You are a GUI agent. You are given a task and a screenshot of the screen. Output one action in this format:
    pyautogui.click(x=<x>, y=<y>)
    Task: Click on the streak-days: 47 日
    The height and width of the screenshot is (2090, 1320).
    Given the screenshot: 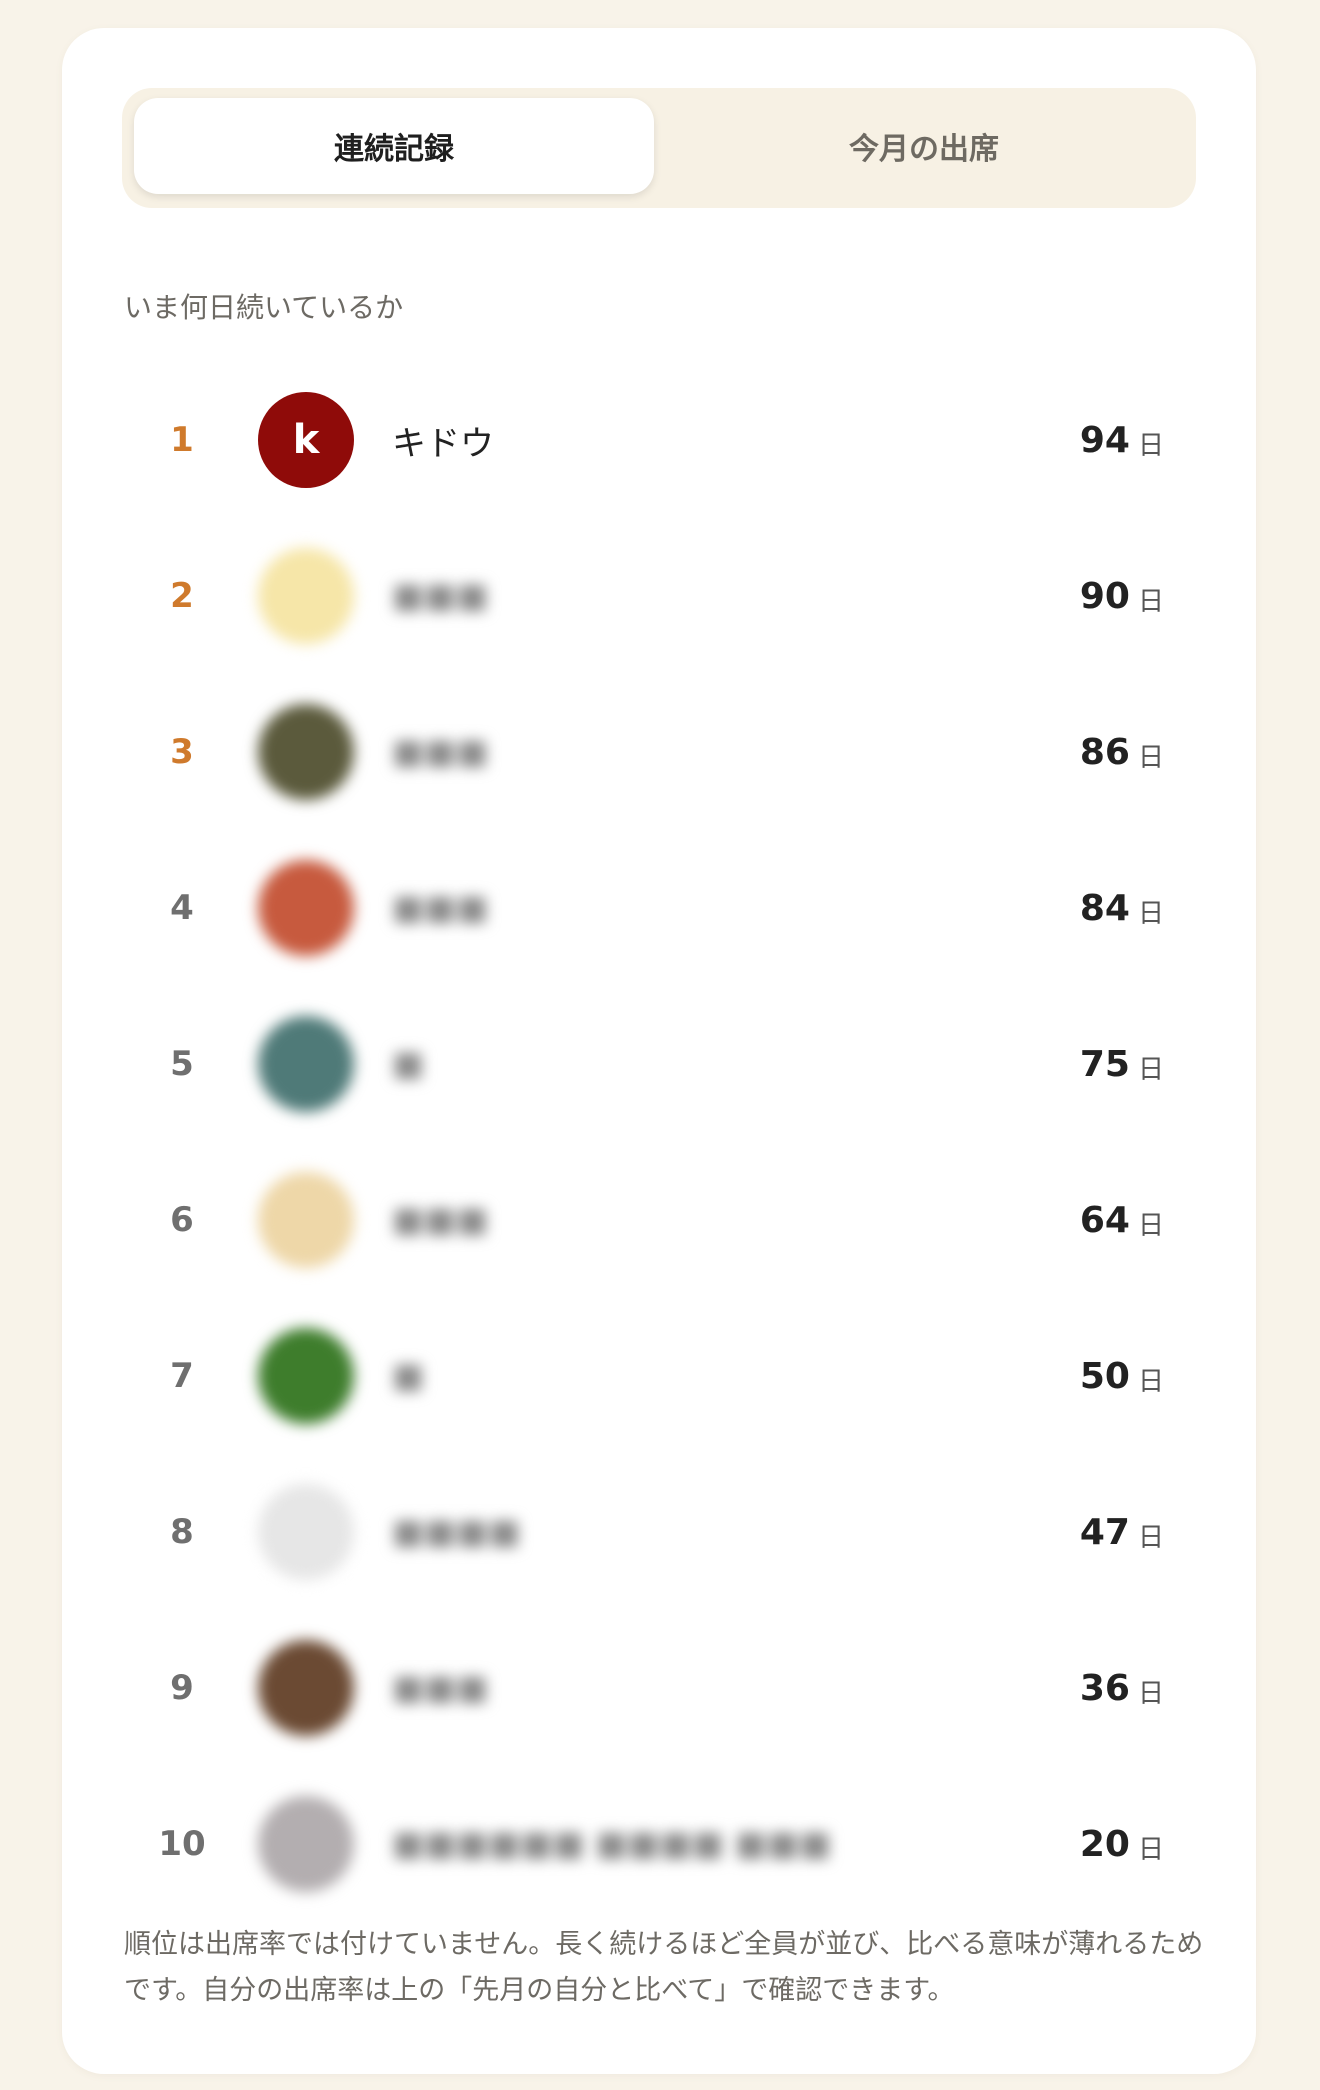 What is the action you would take?
    pyautogui.click(x=1122, y=1532)
    